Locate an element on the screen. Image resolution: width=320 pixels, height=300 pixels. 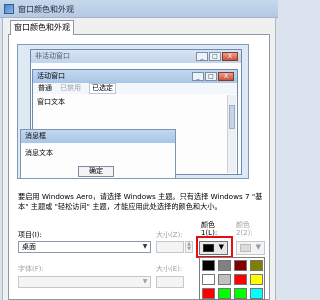
color2-button: ▼ is located at coordinates (250, 248).